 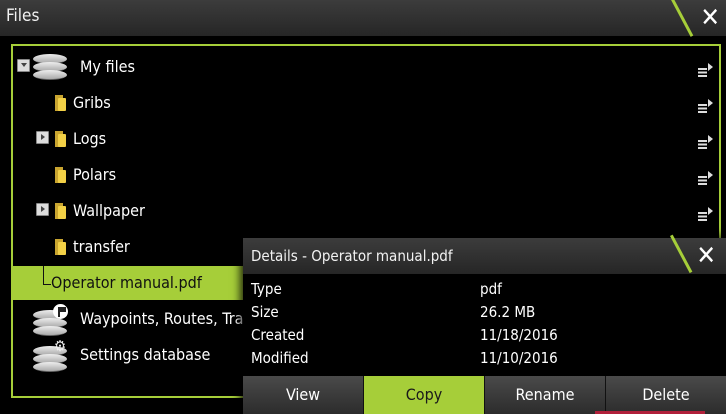 What do you see at coordinates (278, 335) in the screenshot?
I see `detail-key-created: Created` at bounding box center [278, 335].